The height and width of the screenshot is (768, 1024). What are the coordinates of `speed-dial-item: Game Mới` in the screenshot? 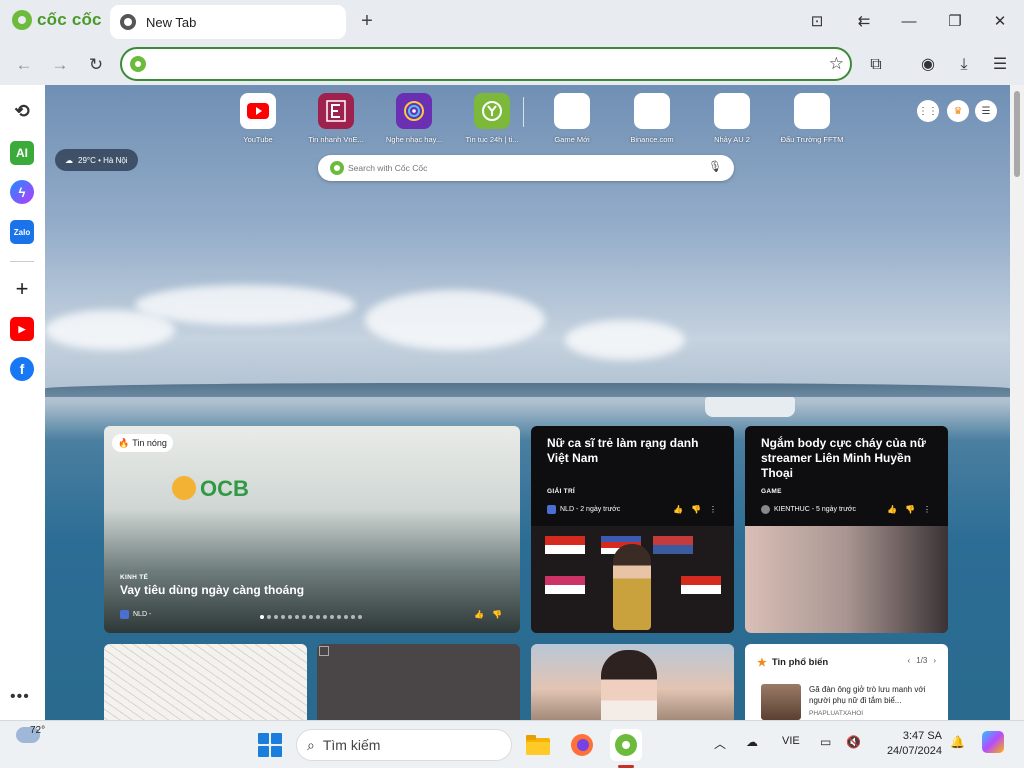 It's located at (572, 118).